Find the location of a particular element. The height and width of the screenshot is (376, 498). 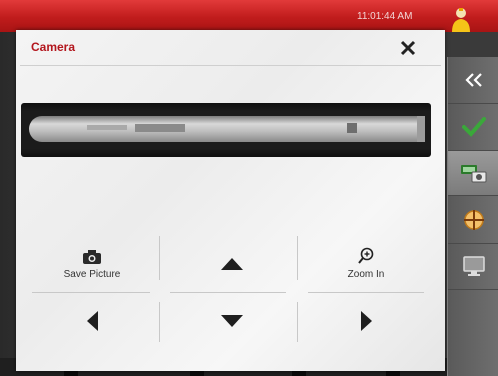

zoom-in-label: Zoom In is located at coordinates (366, 274).